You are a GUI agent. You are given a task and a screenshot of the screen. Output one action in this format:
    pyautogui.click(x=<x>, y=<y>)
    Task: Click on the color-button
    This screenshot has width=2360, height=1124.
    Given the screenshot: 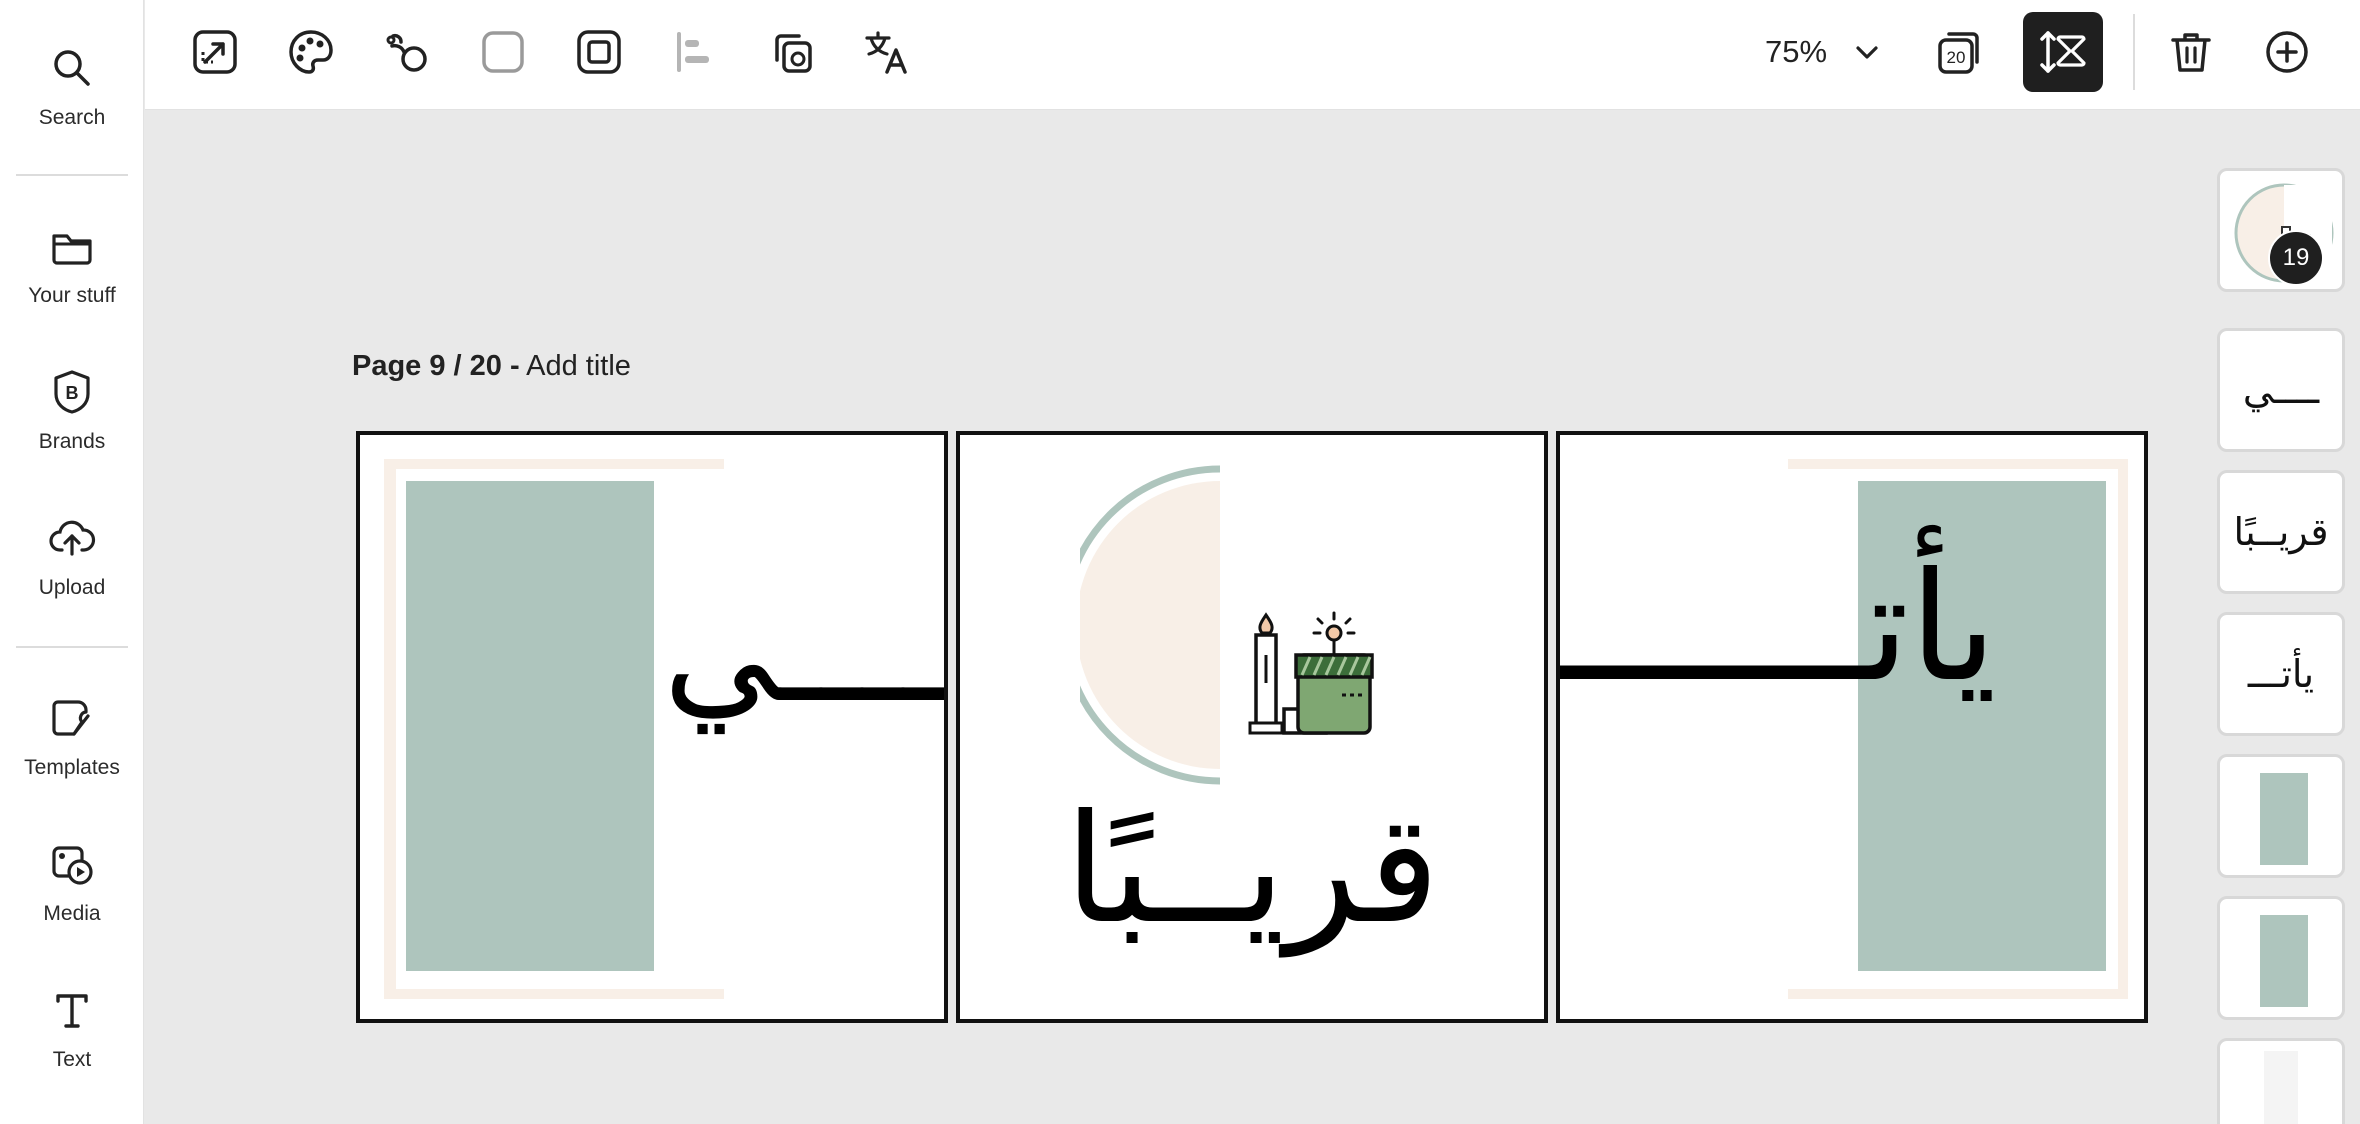 What is the action you would take?
    pyautogui.click(x=311, y=52)
    